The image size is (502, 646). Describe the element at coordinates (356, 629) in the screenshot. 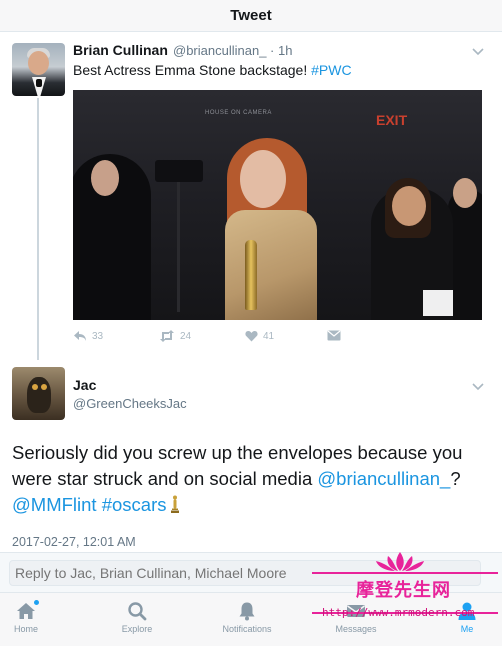

I see `tab-label: Messages` at that location.